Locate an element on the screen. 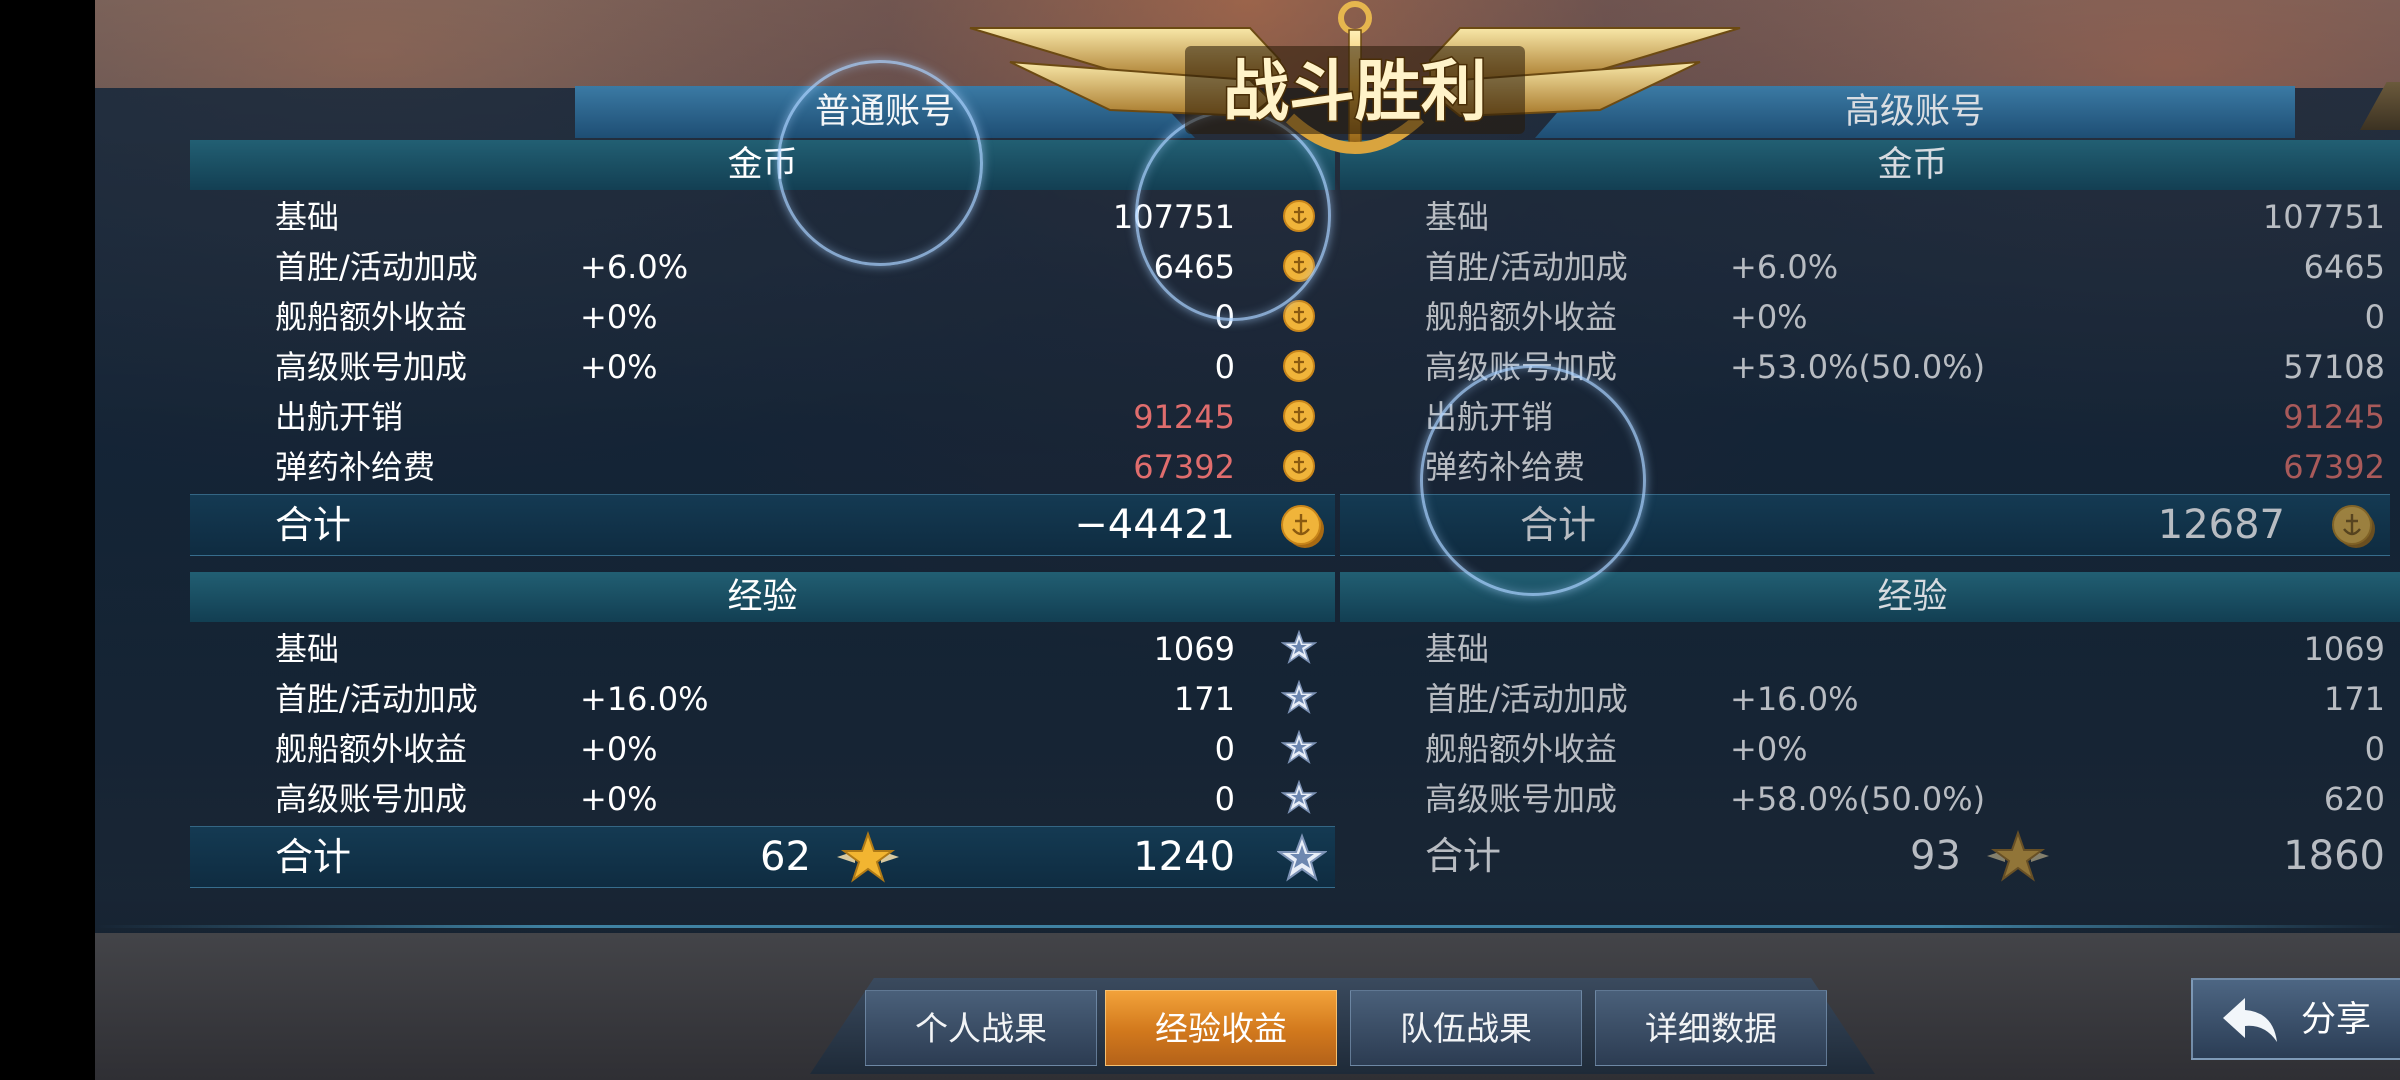 The image size is (2400, 1080). glow-ring-effect is located at coordinates (1533, 480).